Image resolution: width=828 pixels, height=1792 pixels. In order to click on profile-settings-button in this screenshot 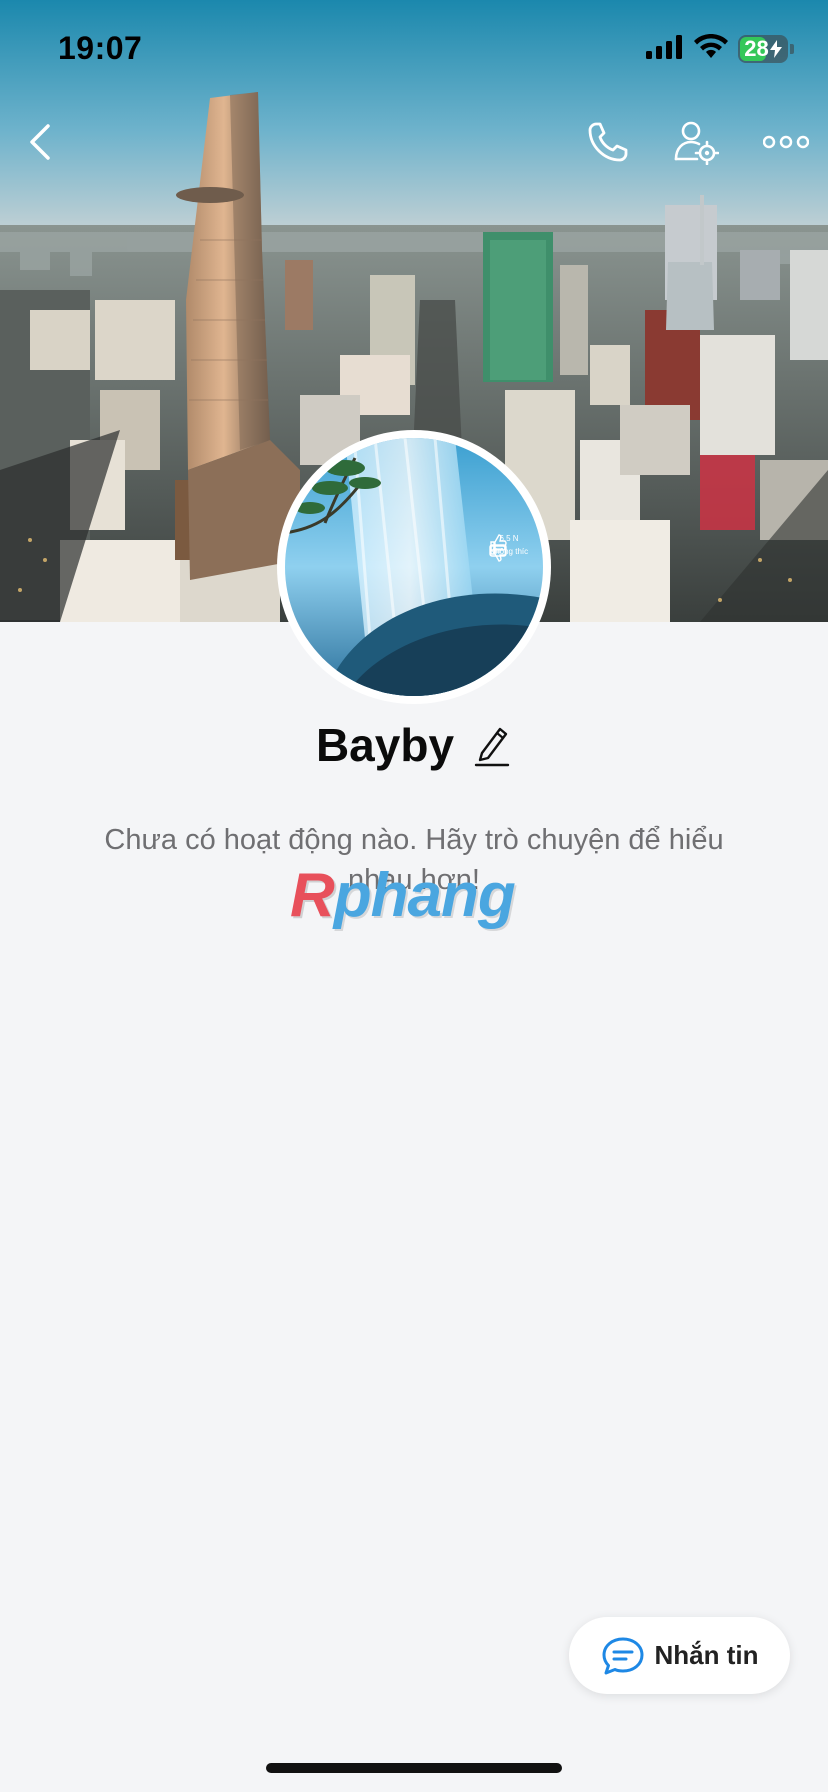, I will do `click(696, 142)`.